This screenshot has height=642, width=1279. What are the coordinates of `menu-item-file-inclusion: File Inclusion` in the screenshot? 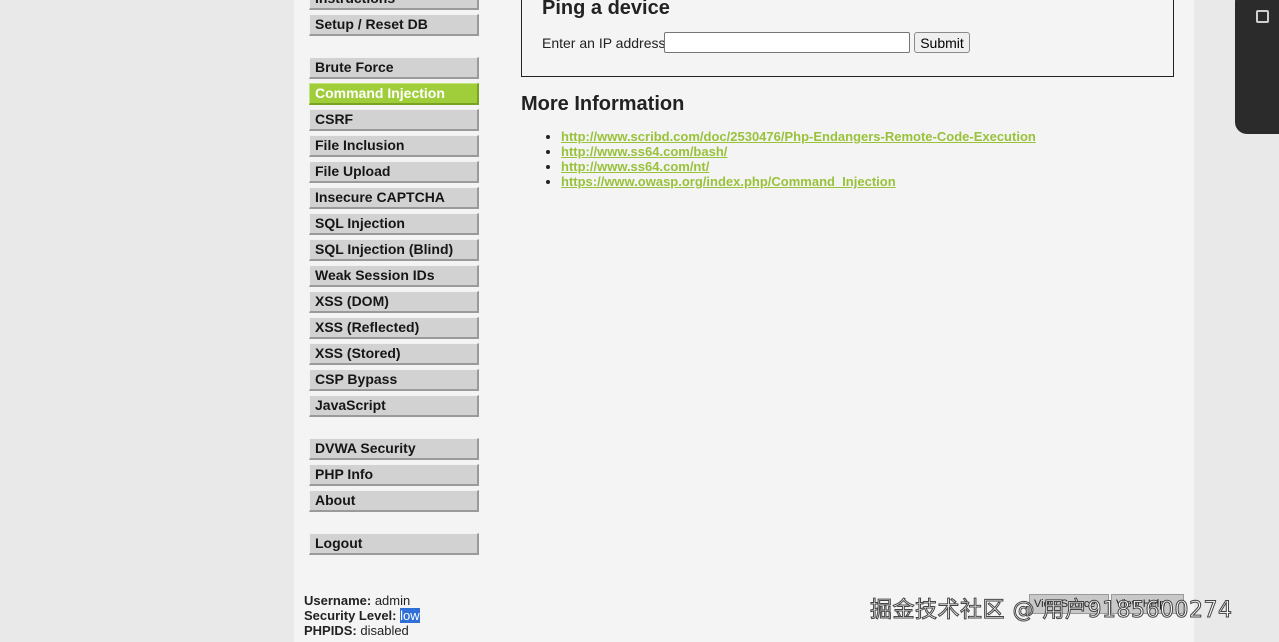 It's located at (394, 146).